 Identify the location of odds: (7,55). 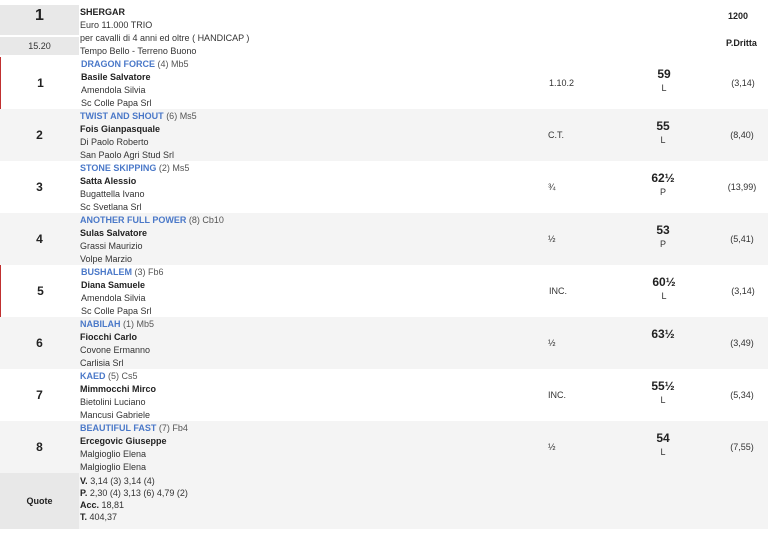
(742, 447).